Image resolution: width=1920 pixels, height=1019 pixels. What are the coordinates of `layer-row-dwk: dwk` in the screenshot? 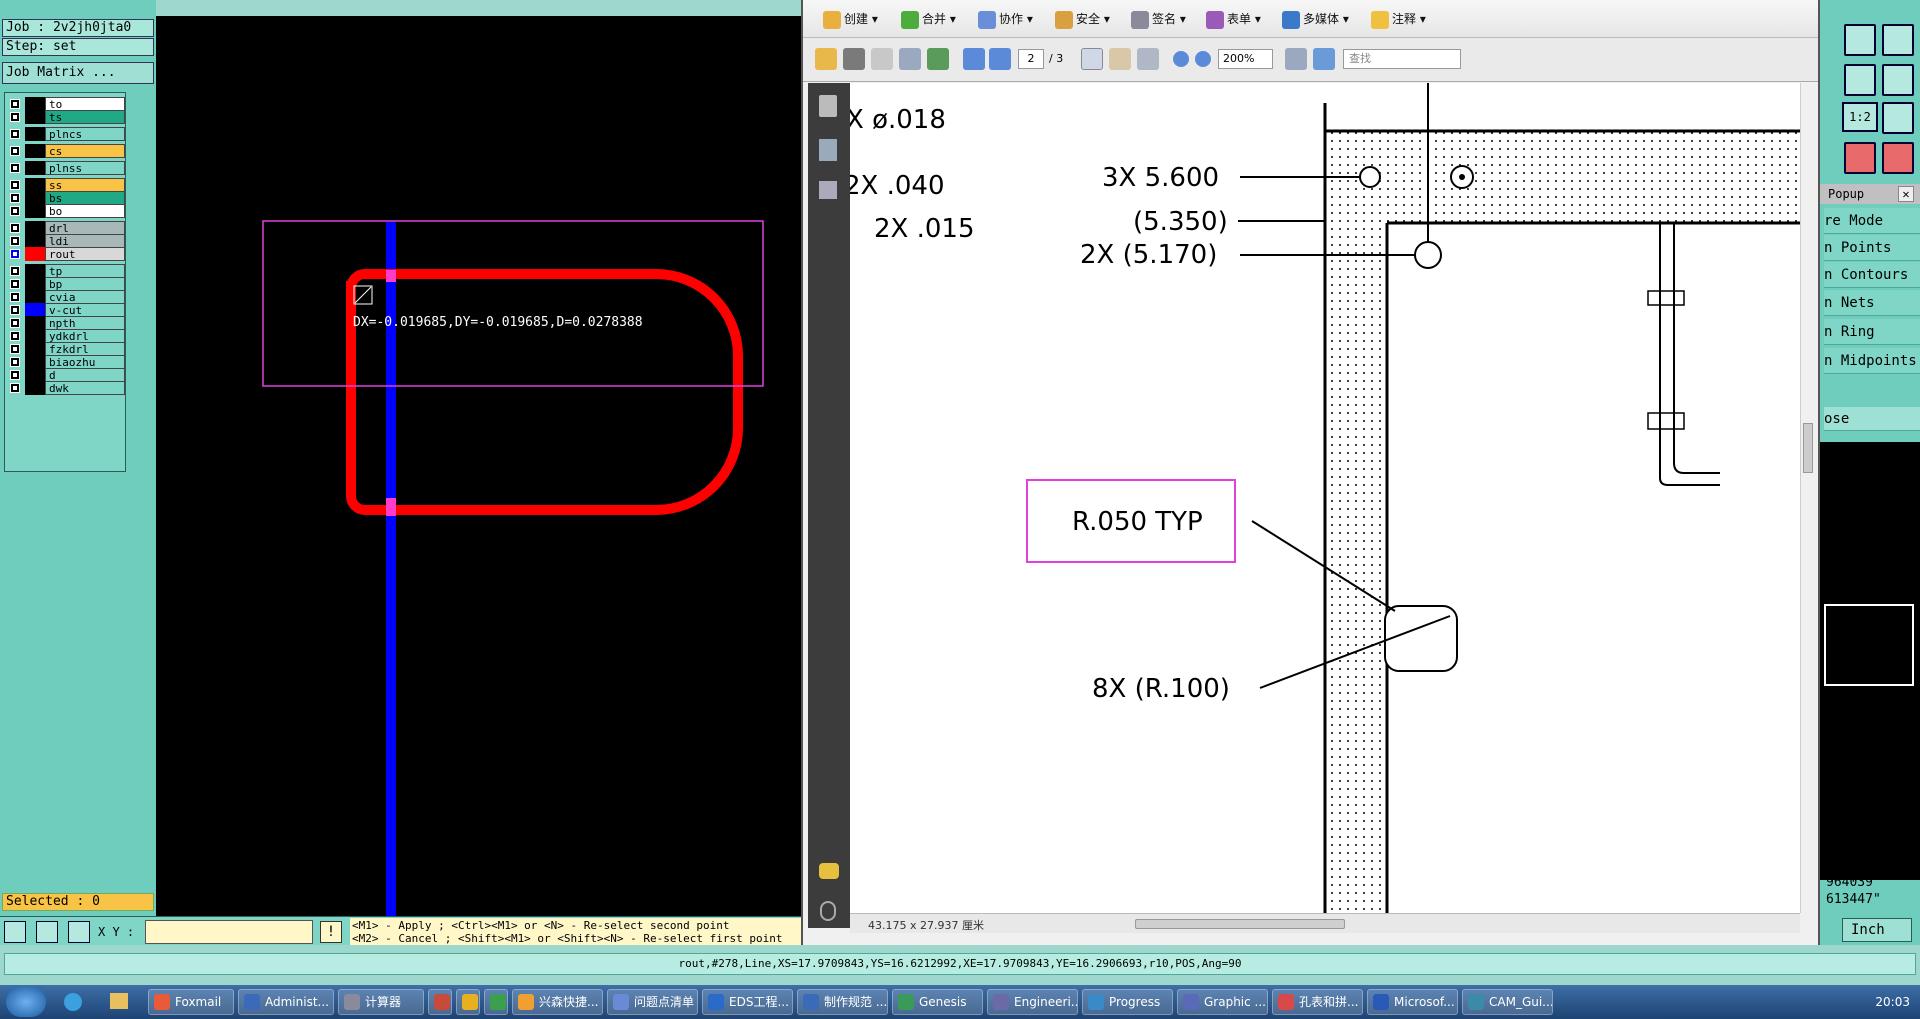 It's located at (66, 388).